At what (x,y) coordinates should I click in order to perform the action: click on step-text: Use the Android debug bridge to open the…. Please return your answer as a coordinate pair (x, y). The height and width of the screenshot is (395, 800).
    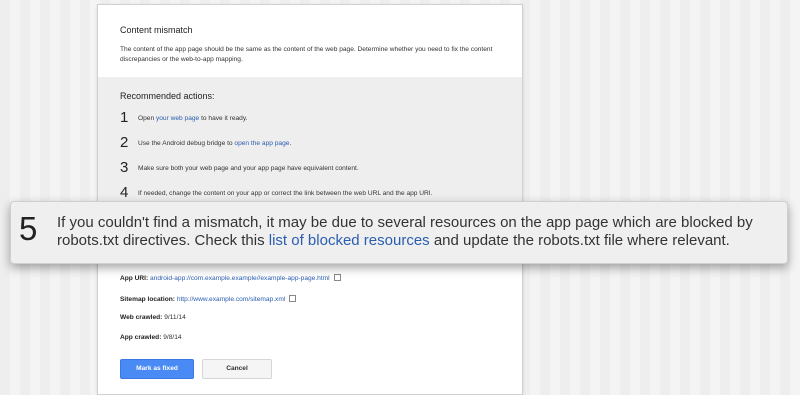
    Looking at the image, I should click on (214, 143).